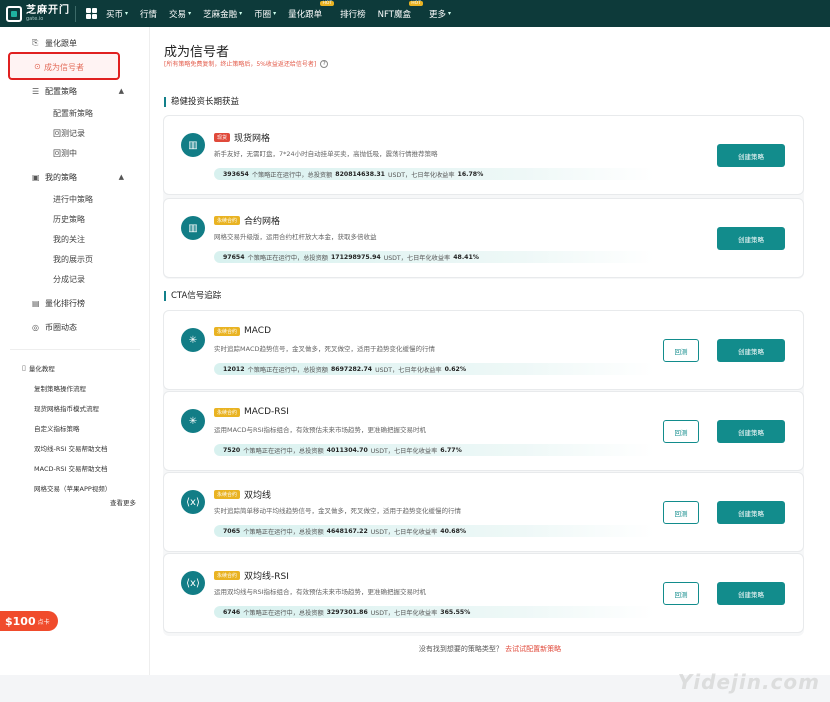 This screenshot has height=702, width=830. I want to click on page-title: 成为信号者, so click(197, 52).